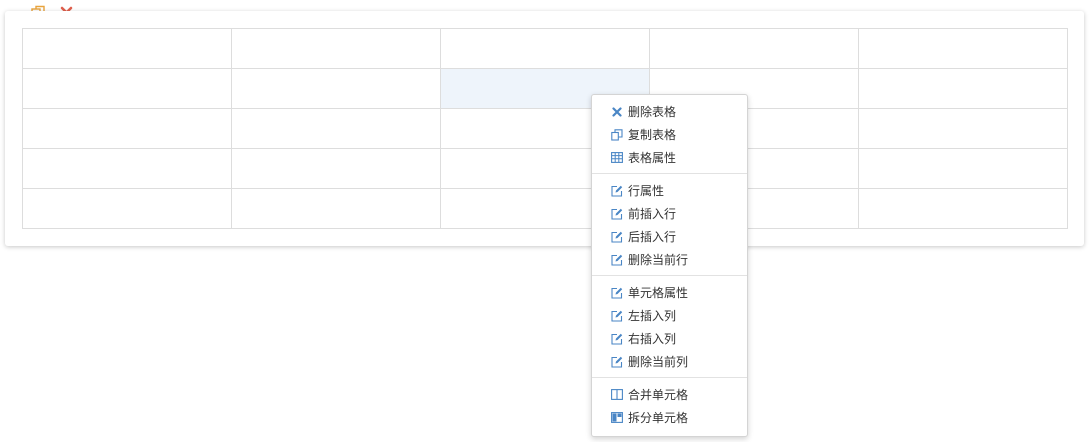 The width and height of the screenshot is (1091, 442). Describe the element at coordinates (617, 134) in the screenshot. I see `copy-icon` at that location.